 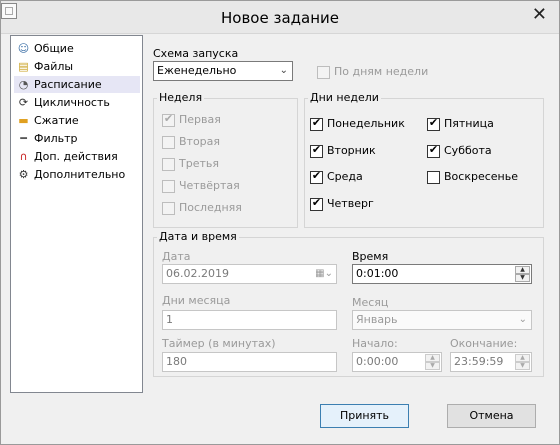 I want to click on time-input: 0:01:00 ▲ ▼, so click(x=442, y=274).